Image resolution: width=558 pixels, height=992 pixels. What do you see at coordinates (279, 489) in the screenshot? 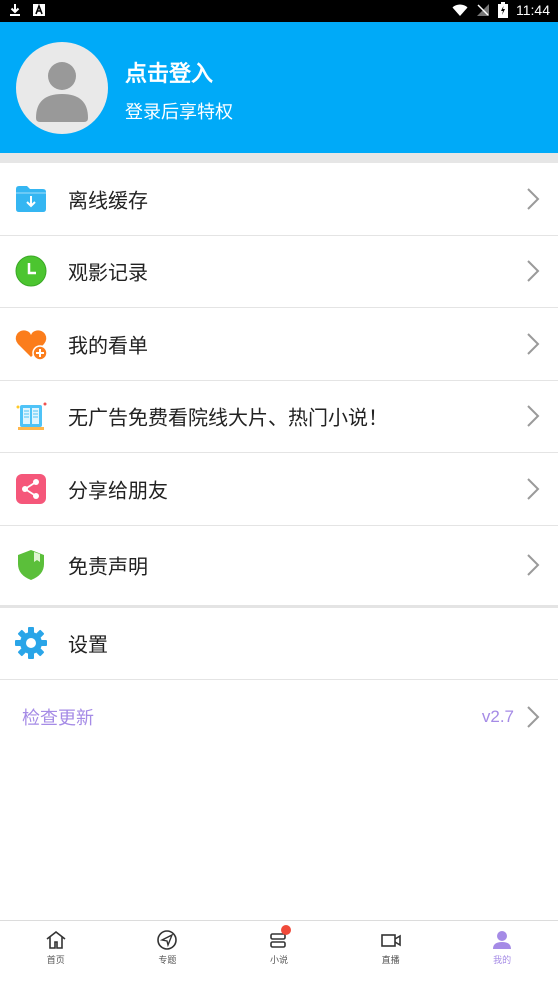
I see `menu-item-share: 分享给朋友` at bounding box center [279, 489].